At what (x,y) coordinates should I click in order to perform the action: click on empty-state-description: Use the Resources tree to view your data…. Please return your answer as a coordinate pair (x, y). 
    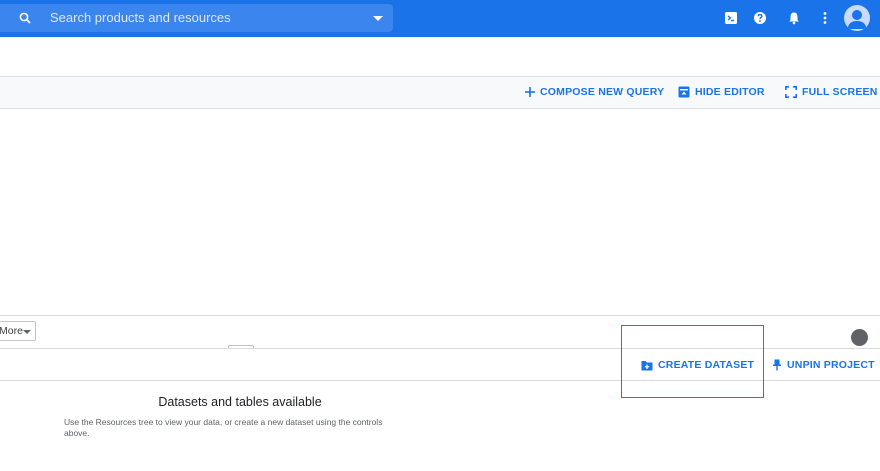
    Looking at the image, I should click on (223, 427).